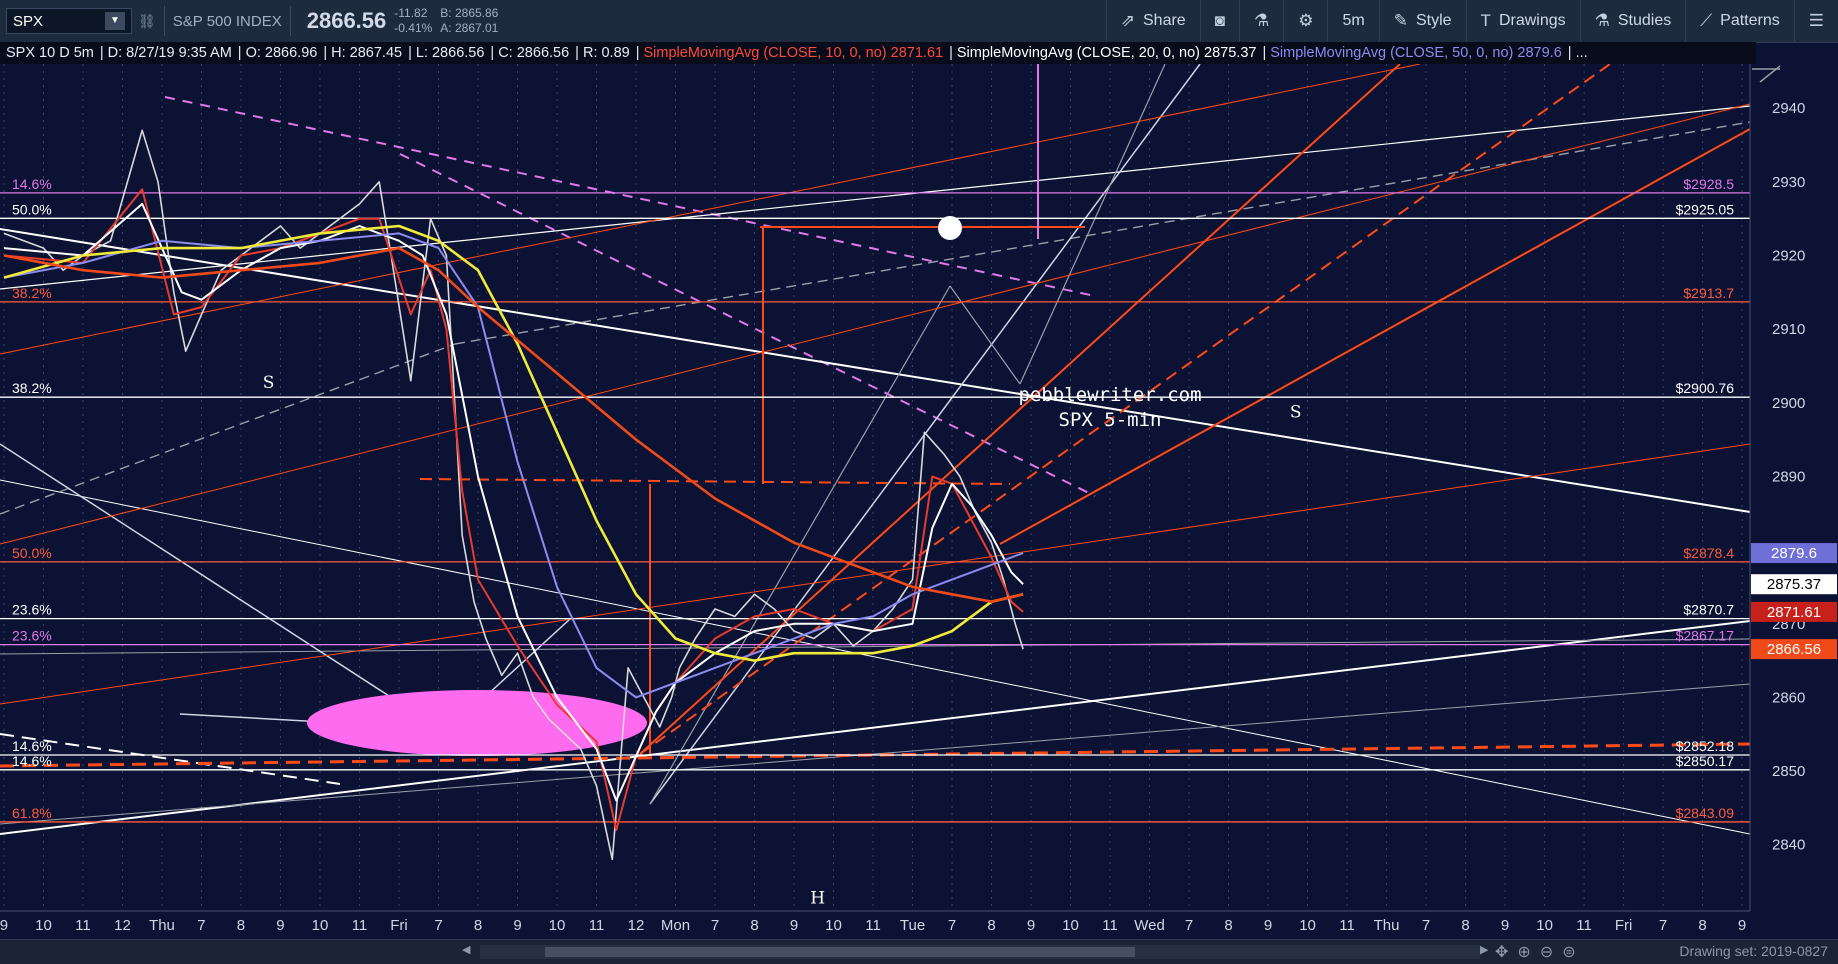 The image size is (1838, 964). I want to click on change-block: -11.82 -0.41%, so click(413, 21).